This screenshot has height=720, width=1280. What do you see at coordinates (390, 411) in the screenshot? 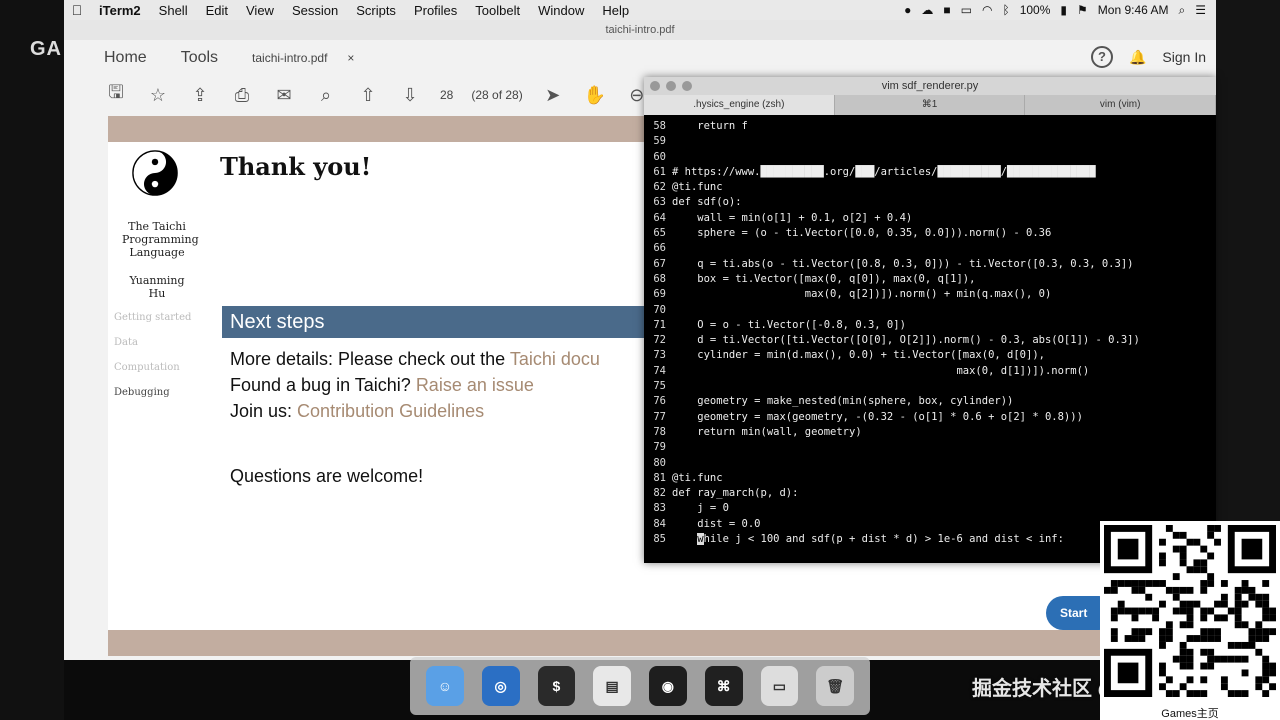
I see `contribution-link: Contribution Guidelines` at bounding box center [390, 411].